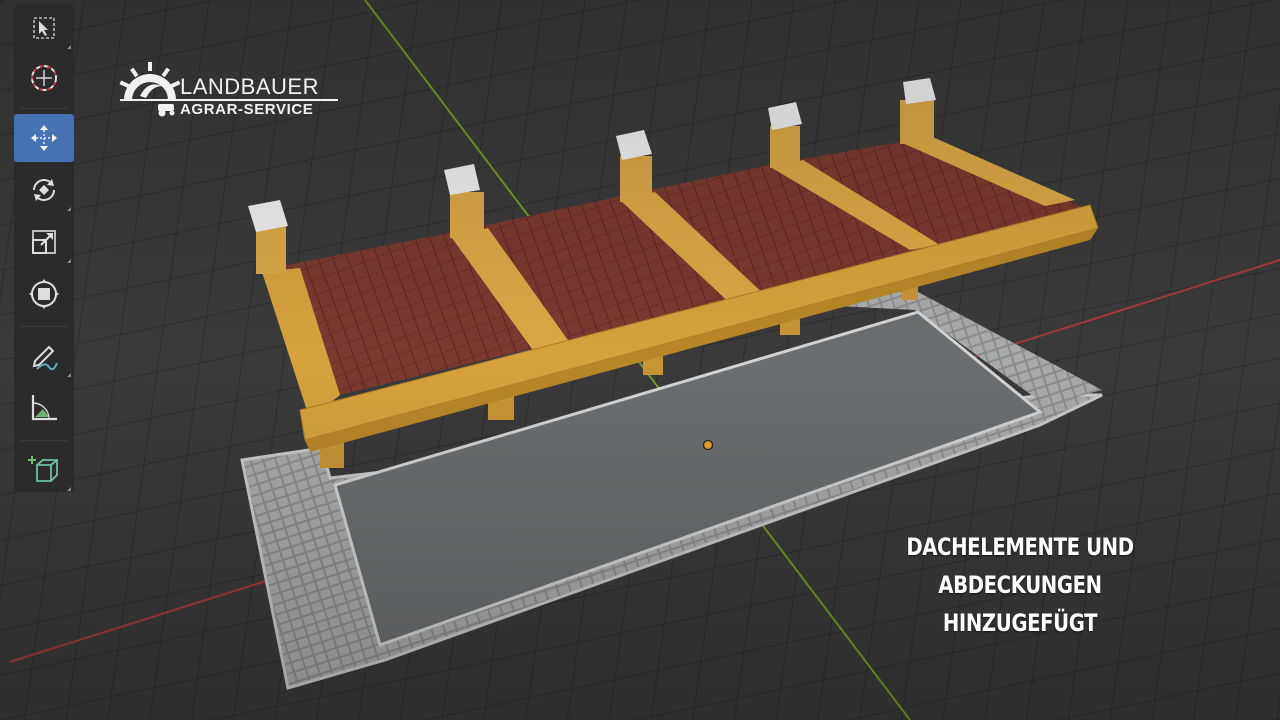 The width and height of the screenshot is (1280, 720). I want to click on annotate-icon, so click(45, 358).